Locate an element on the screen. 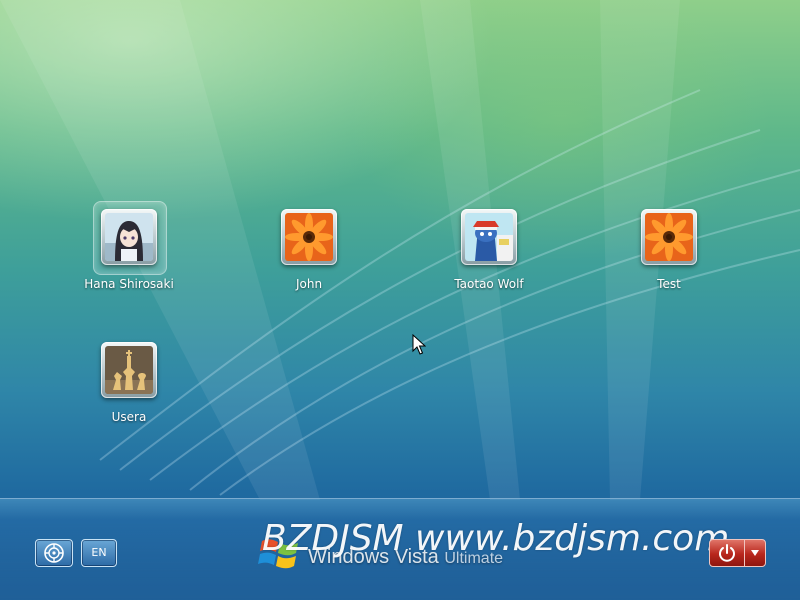 The image size is (800, 600). anime-girl-picture is located at coordinates (129, 237).